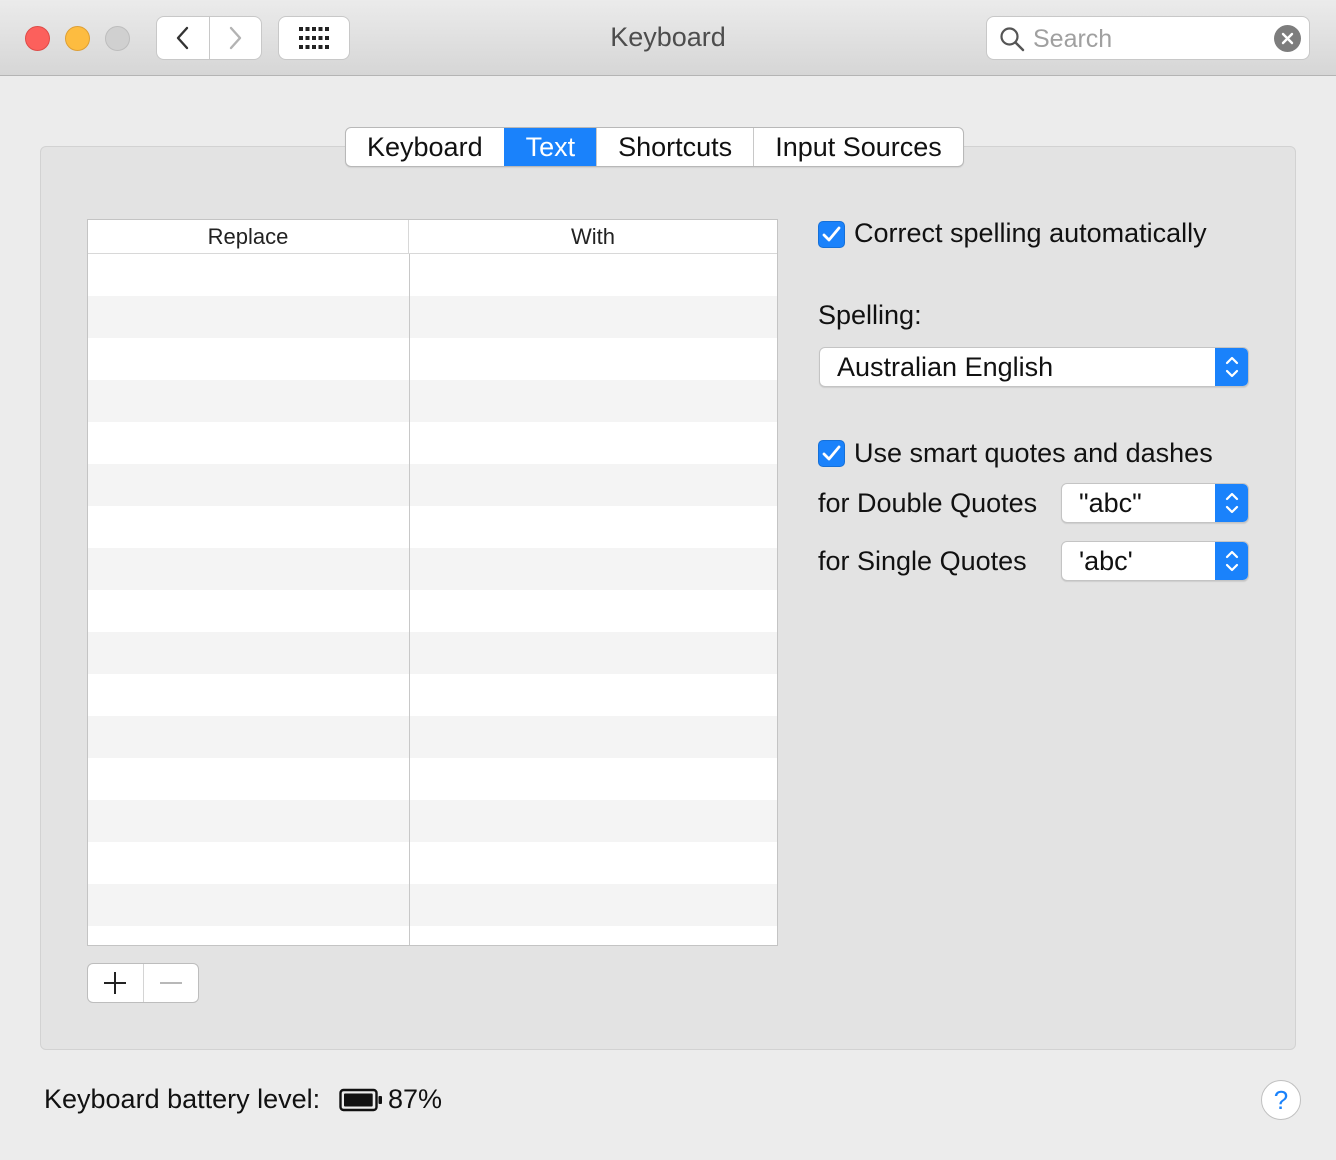 This screenshot has width=1336, height=1160. What do you see at coordinates (1110, 503) in the screenshot?
I see `double-quotes-value: "abc"` at bounding box center [1110, 503].